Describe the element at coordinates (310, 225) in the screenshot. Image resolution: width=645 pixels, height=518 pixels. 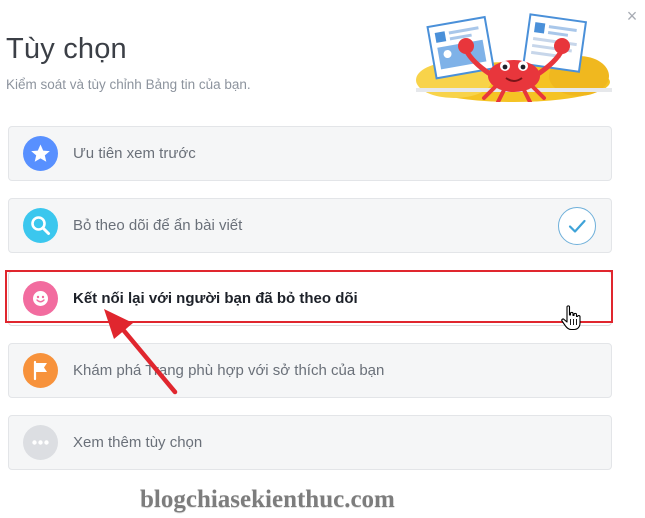
I see `option-unfollow: Bỏ theo dõi để ẩn bài viết` at that location.